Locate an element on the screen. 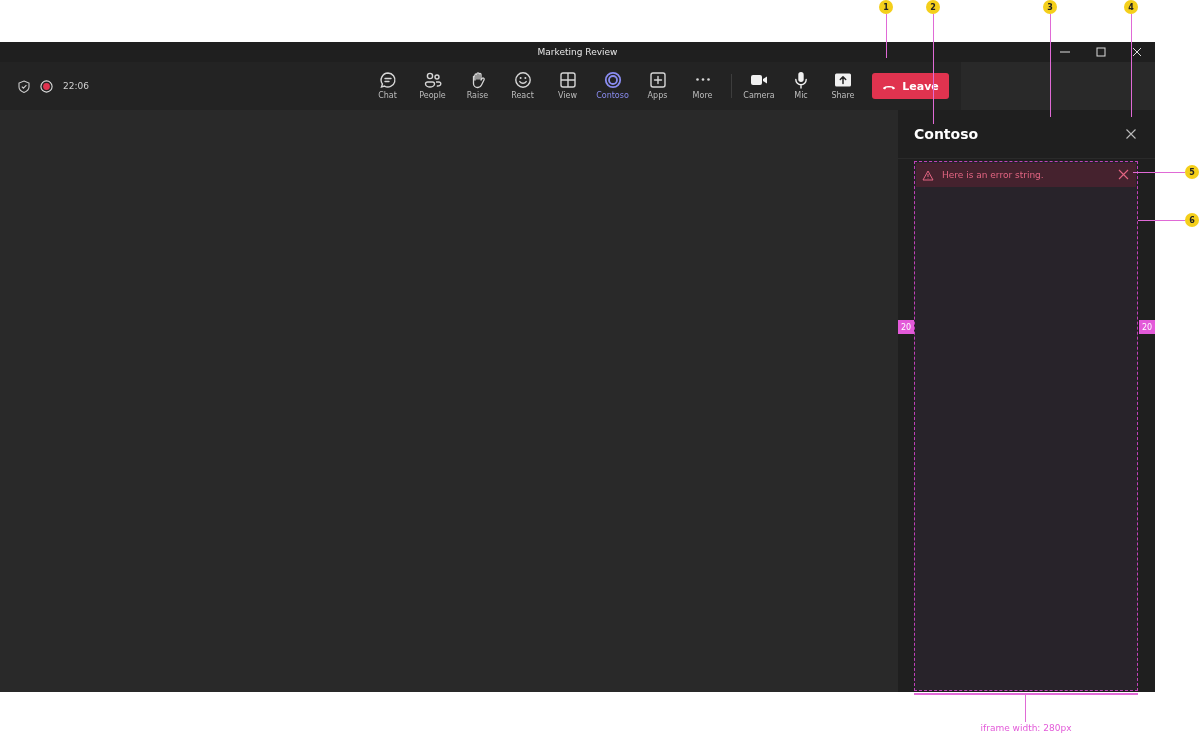  callout-marker: 4 is located at coordinates (1131, 7).